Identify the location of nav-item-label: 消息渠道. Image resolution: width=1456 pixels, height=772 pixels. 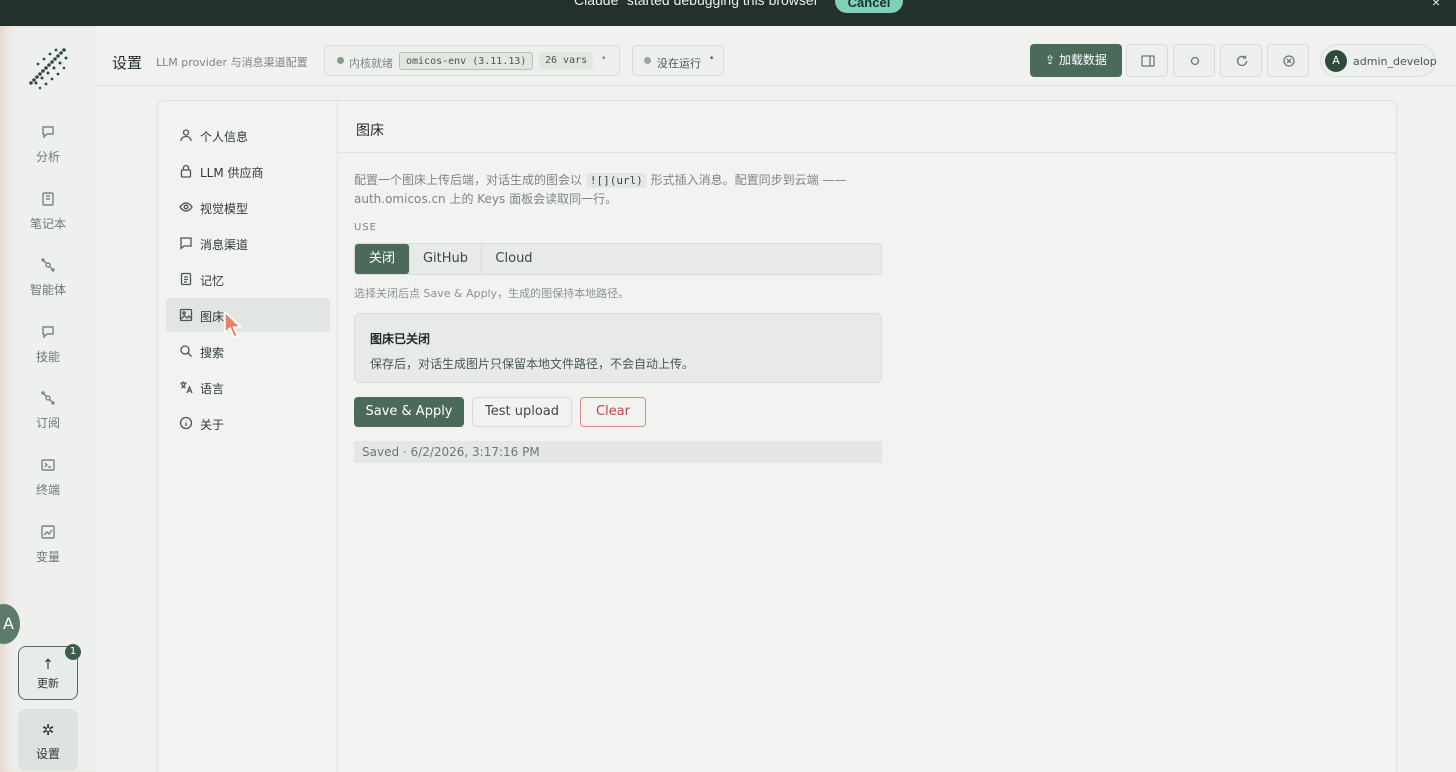
(224, 245).